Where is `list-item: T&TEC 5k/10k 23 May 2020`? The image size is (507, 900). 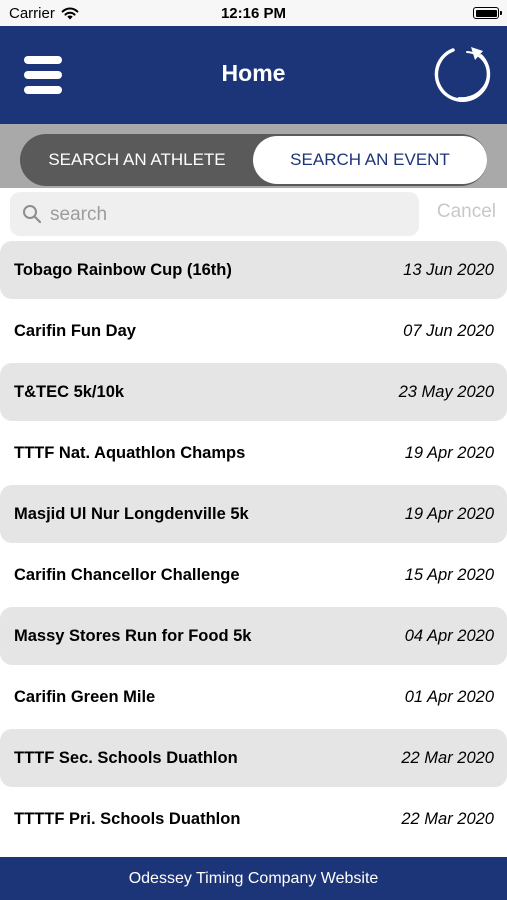
list-item: T&TEC 5k/10k 23 May 2020 is located at coordinates (253, 392).